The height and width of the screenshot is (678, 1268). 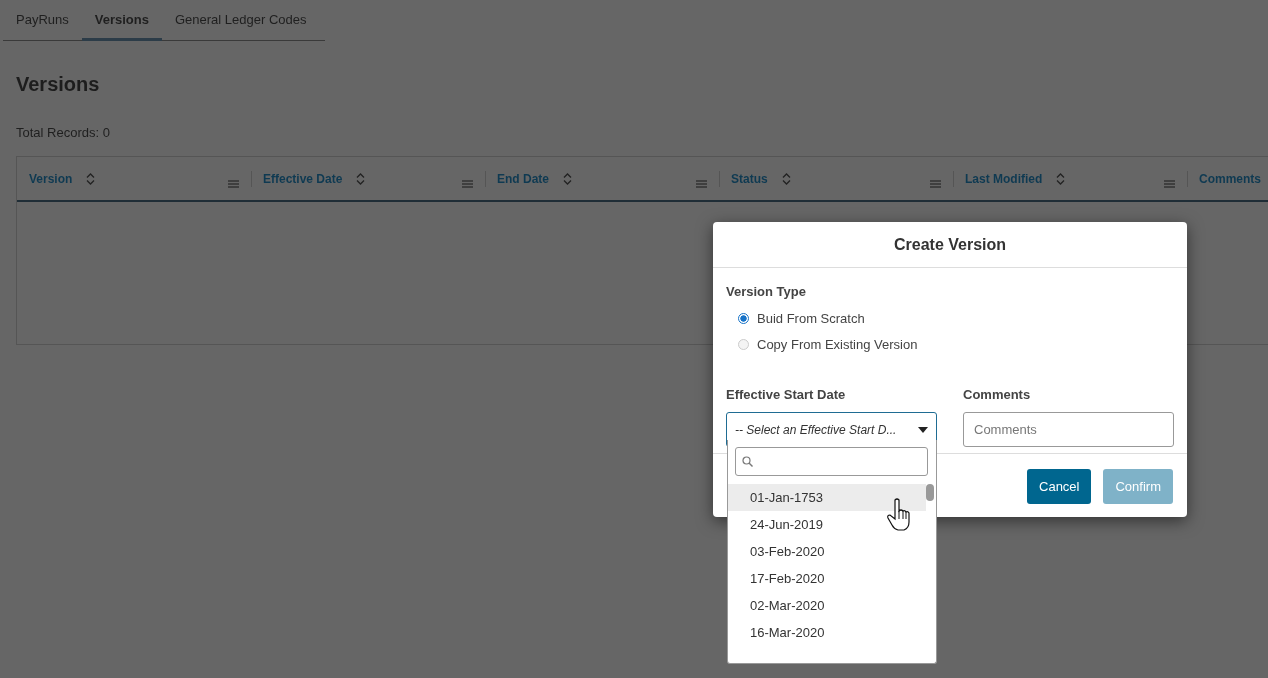 What do you see at coordinates (837, 345) in the screenshot?
I see `radio-label: Copy From Existing Version` at bounding box center [837, 345].